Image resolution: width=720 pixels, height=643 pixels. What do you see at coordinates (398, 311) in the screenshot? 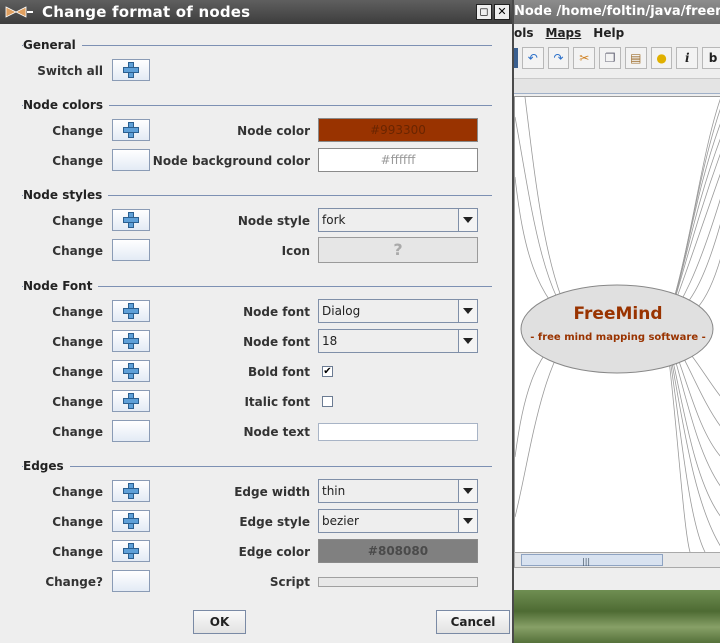
I see `node-font-select: Dialog` at bounding box center [398, 311].